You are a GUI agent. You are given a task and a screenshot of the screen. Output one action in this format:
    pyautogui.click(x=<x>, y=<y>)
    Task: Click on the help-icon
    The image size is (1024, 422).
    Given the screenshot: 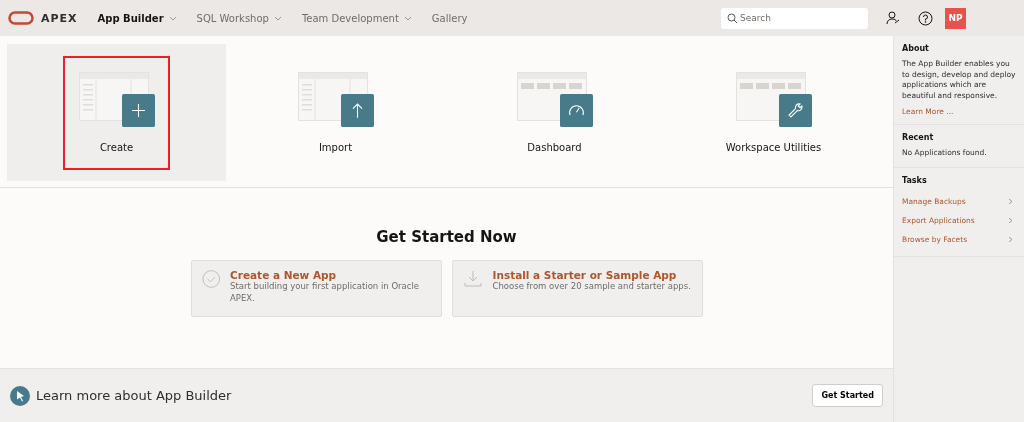 What is the action you would take?
    pyautogui.click(x=925, y=18)
    